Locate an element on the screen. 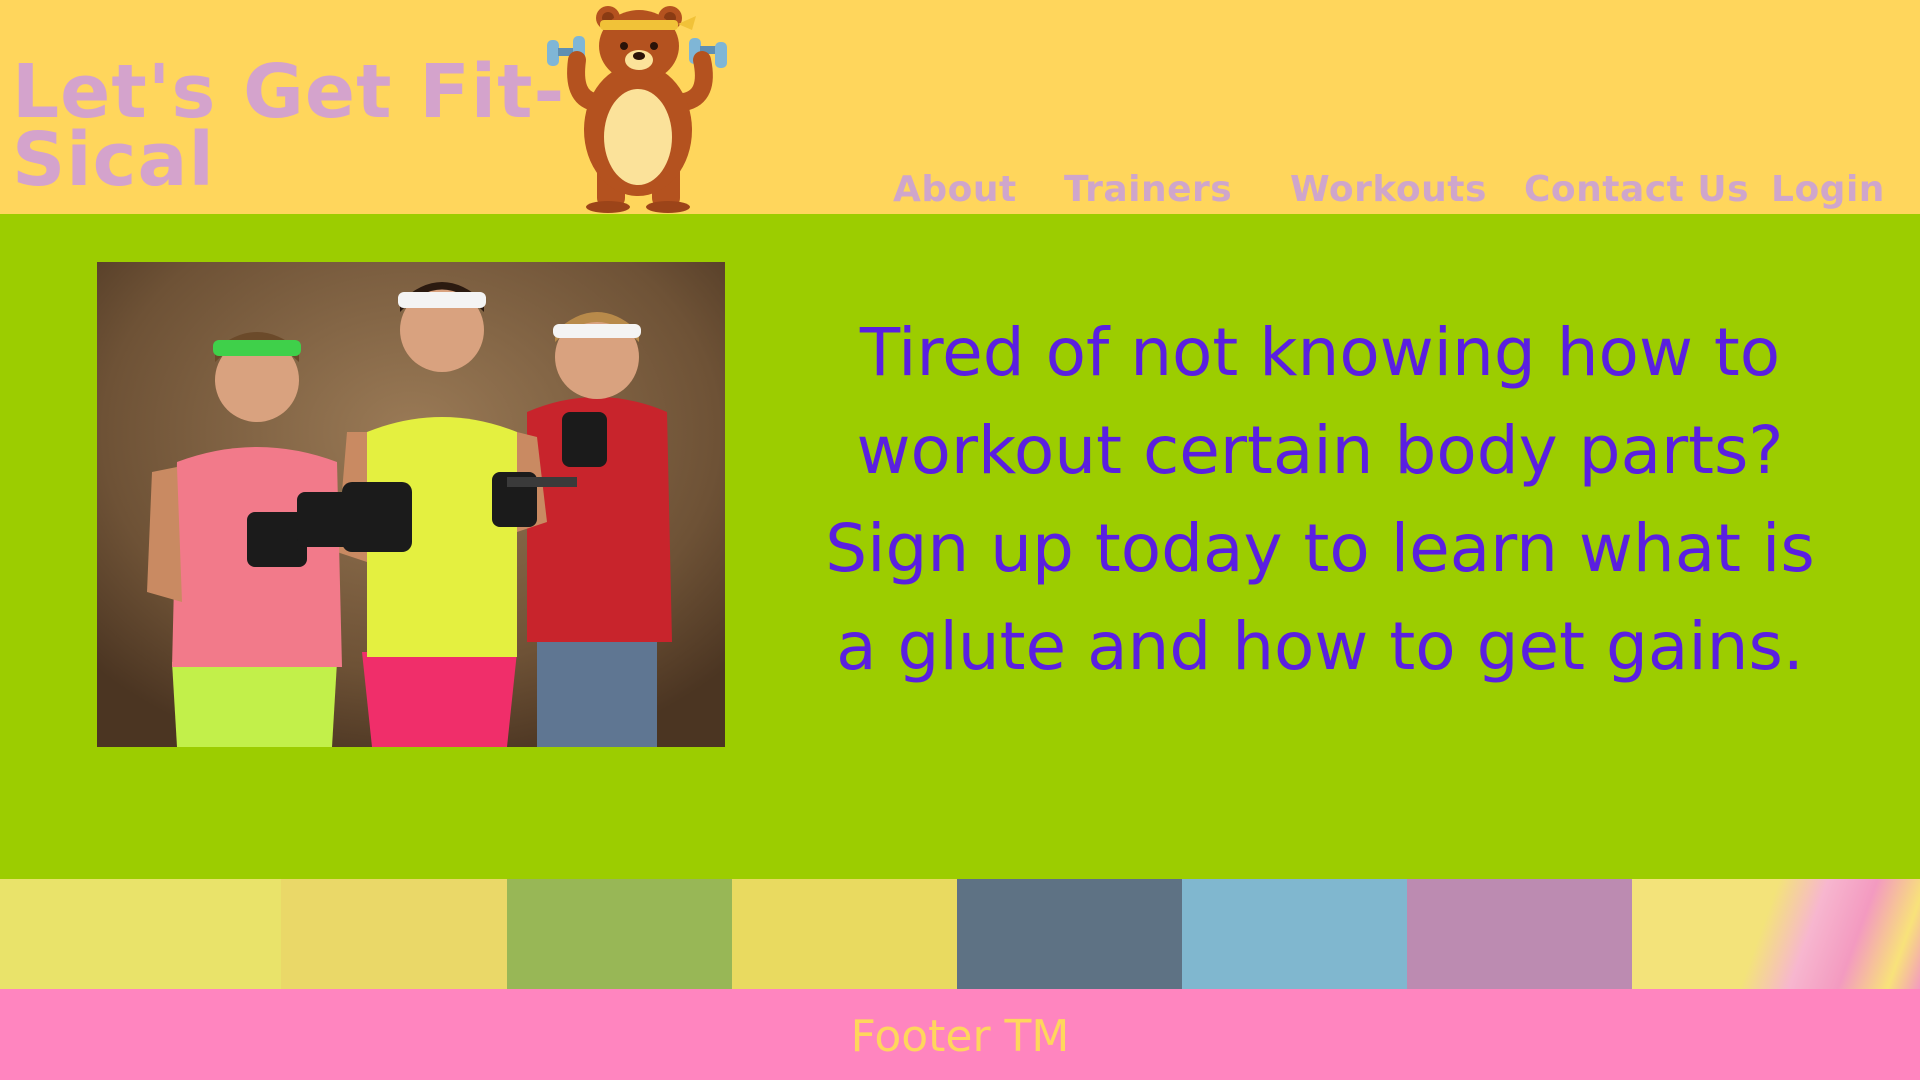  three-men-with-dumbbells-photo is located at coordinates (411, 504).